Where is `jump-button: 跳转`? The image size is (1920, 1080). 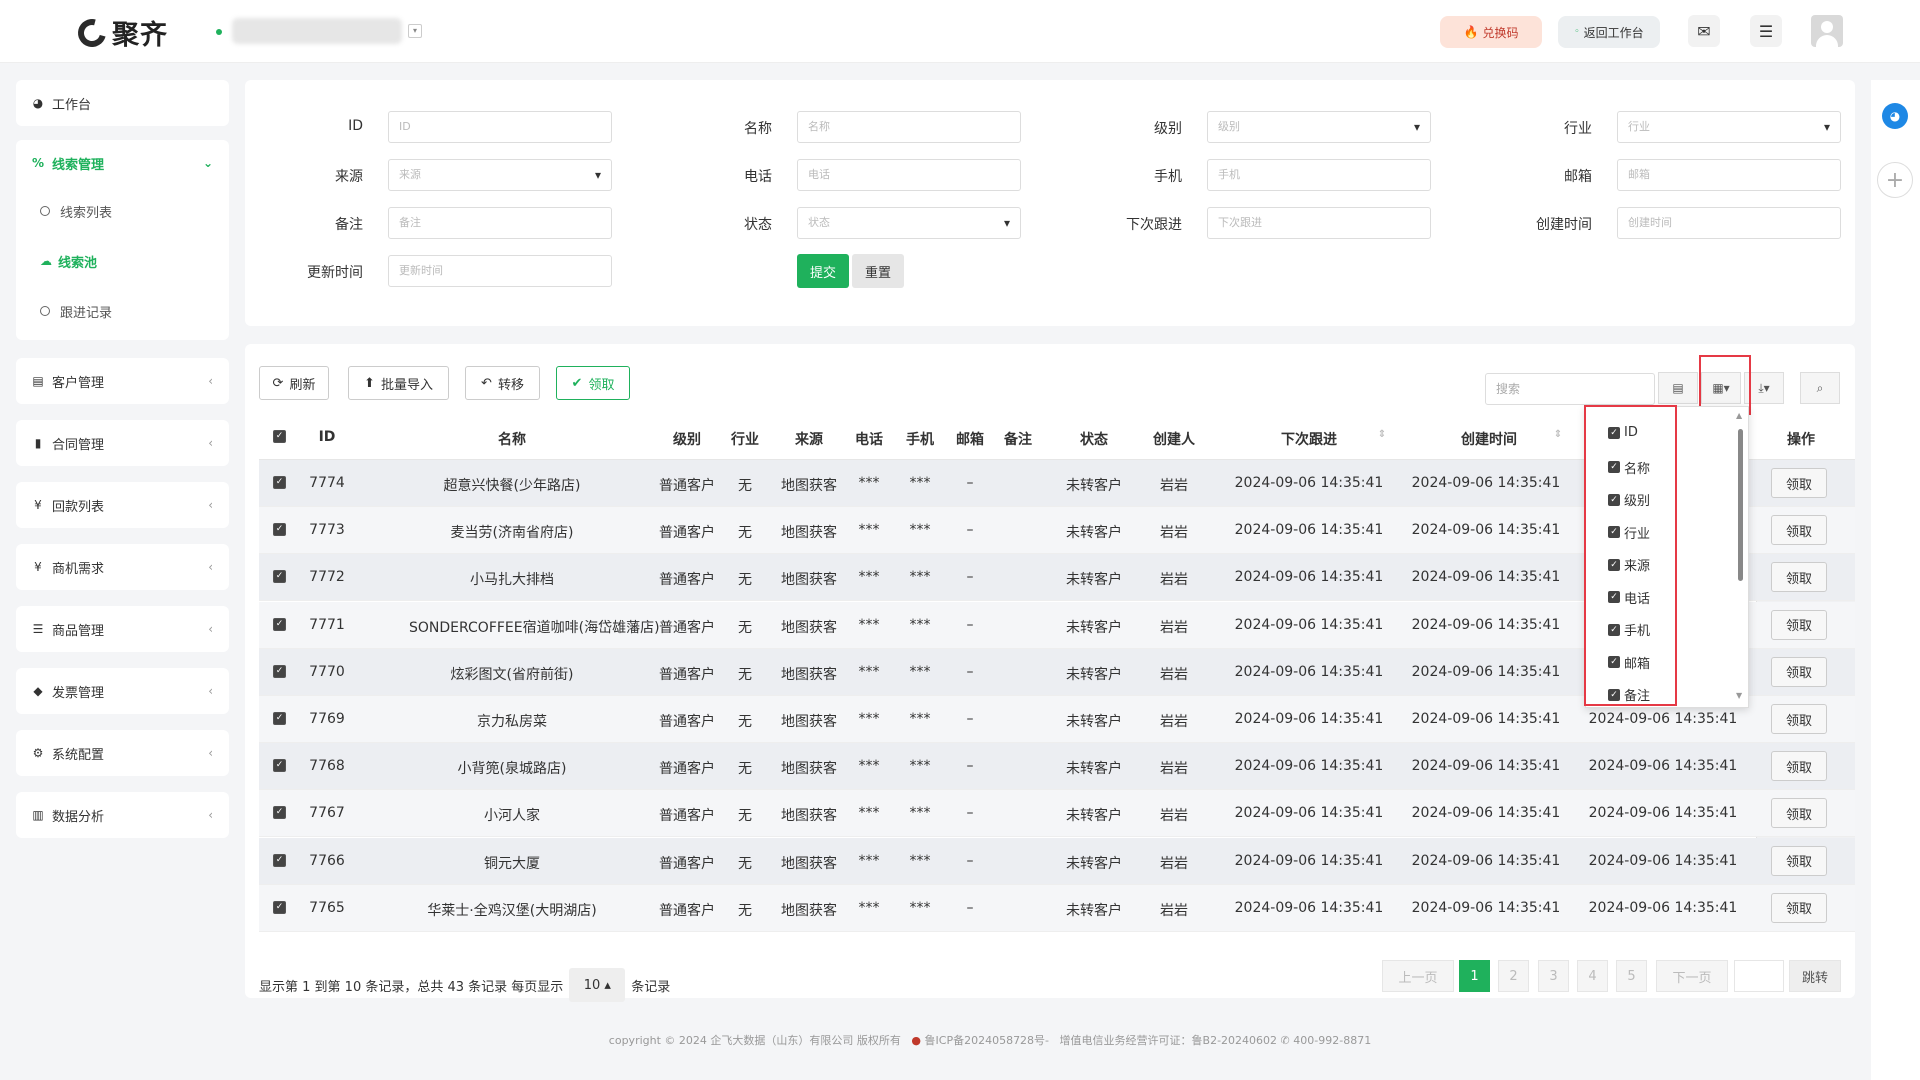 jump-button: 跳转 is located at coordinates (1815, 976).